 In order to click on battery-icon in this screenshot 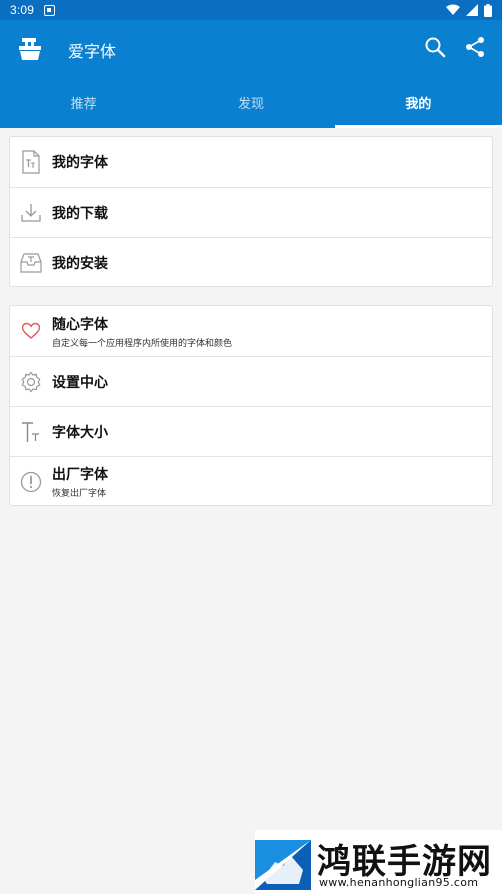, I will do `click(488, 10)`.